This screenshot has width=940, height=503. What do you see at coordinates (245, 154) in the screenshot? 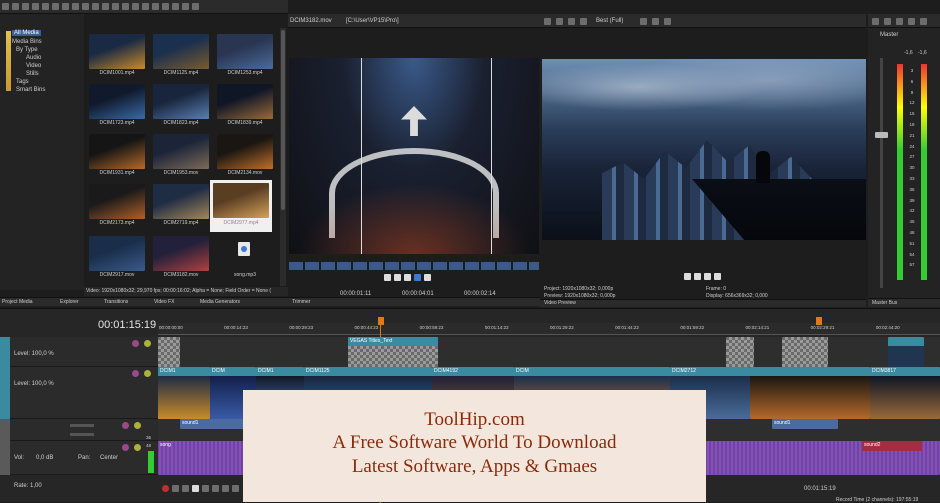
I see `media-item: DCIM2134.mov` at bounding box center [245, 154].